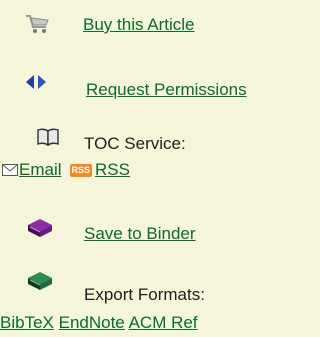  What do you see at coordinates (40, 281) in the screenshot?
I see `green-book-icon` at bounding box center [40, 281].